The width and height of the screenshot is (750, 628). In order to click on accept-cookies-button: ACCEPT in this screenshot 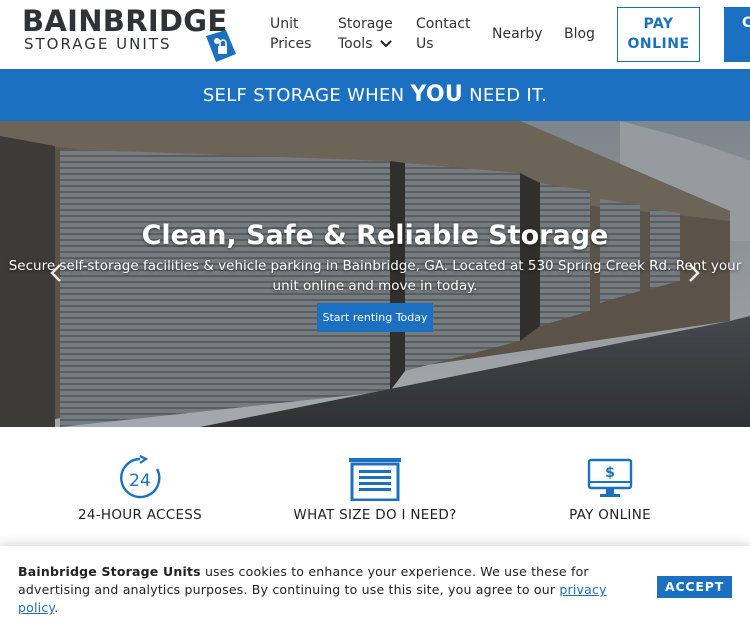, I will do `click(694, 587)`.